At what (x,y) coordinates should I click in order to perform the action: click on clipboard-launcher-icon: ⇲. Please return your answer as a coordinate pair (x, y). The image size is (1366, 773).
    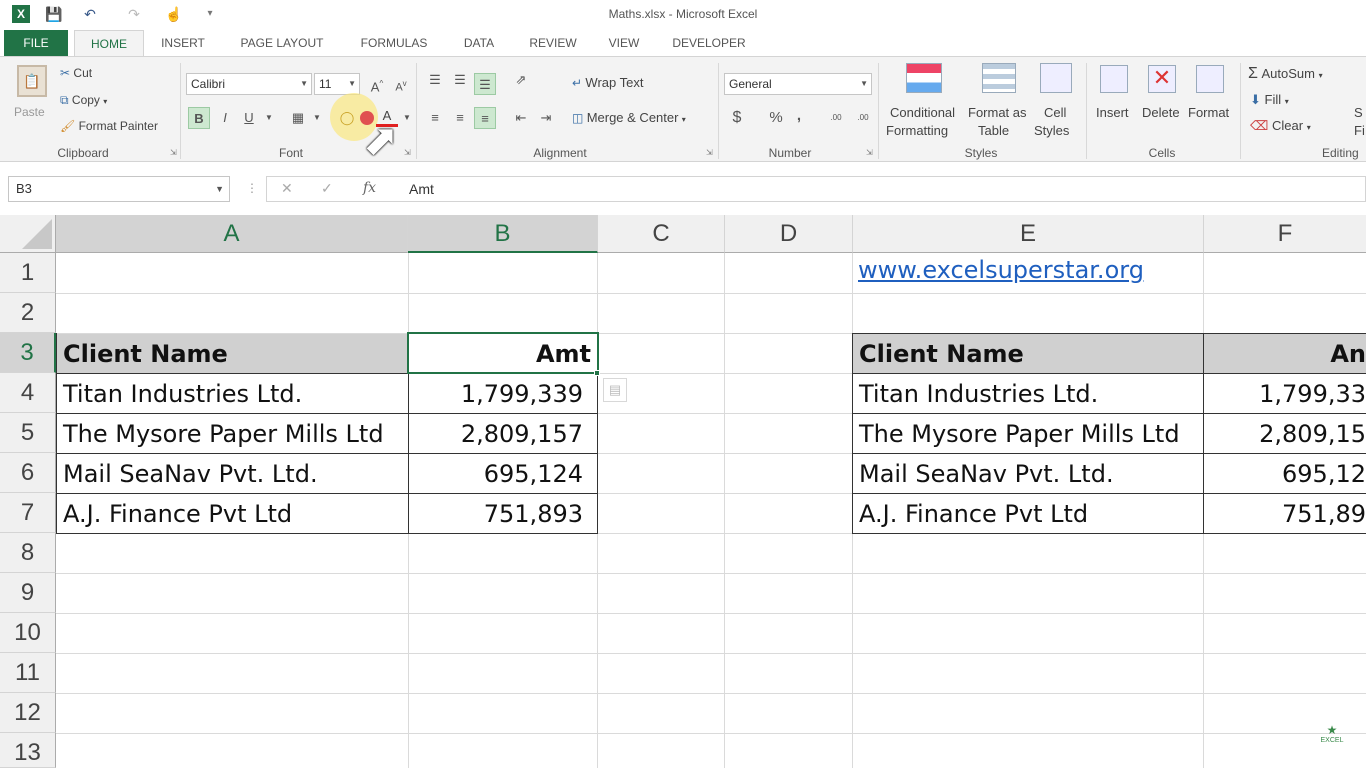
    Looking at the image, I should click on (173, 152).